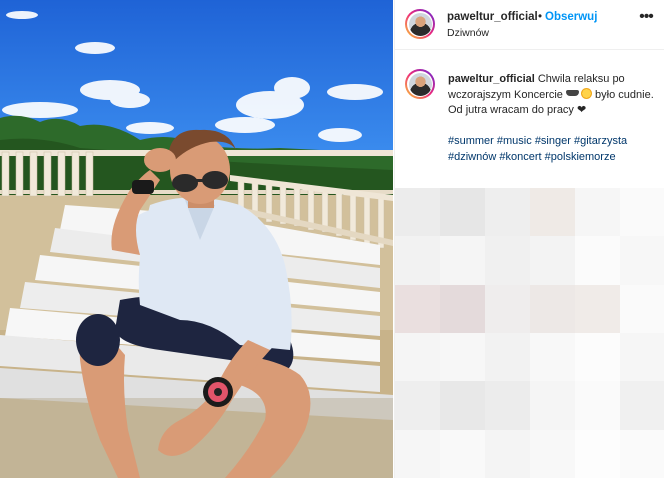 The width and height of the screenshot is (664, 478). I want to click on sunglasses-emoji-icon, so click(572, 92).